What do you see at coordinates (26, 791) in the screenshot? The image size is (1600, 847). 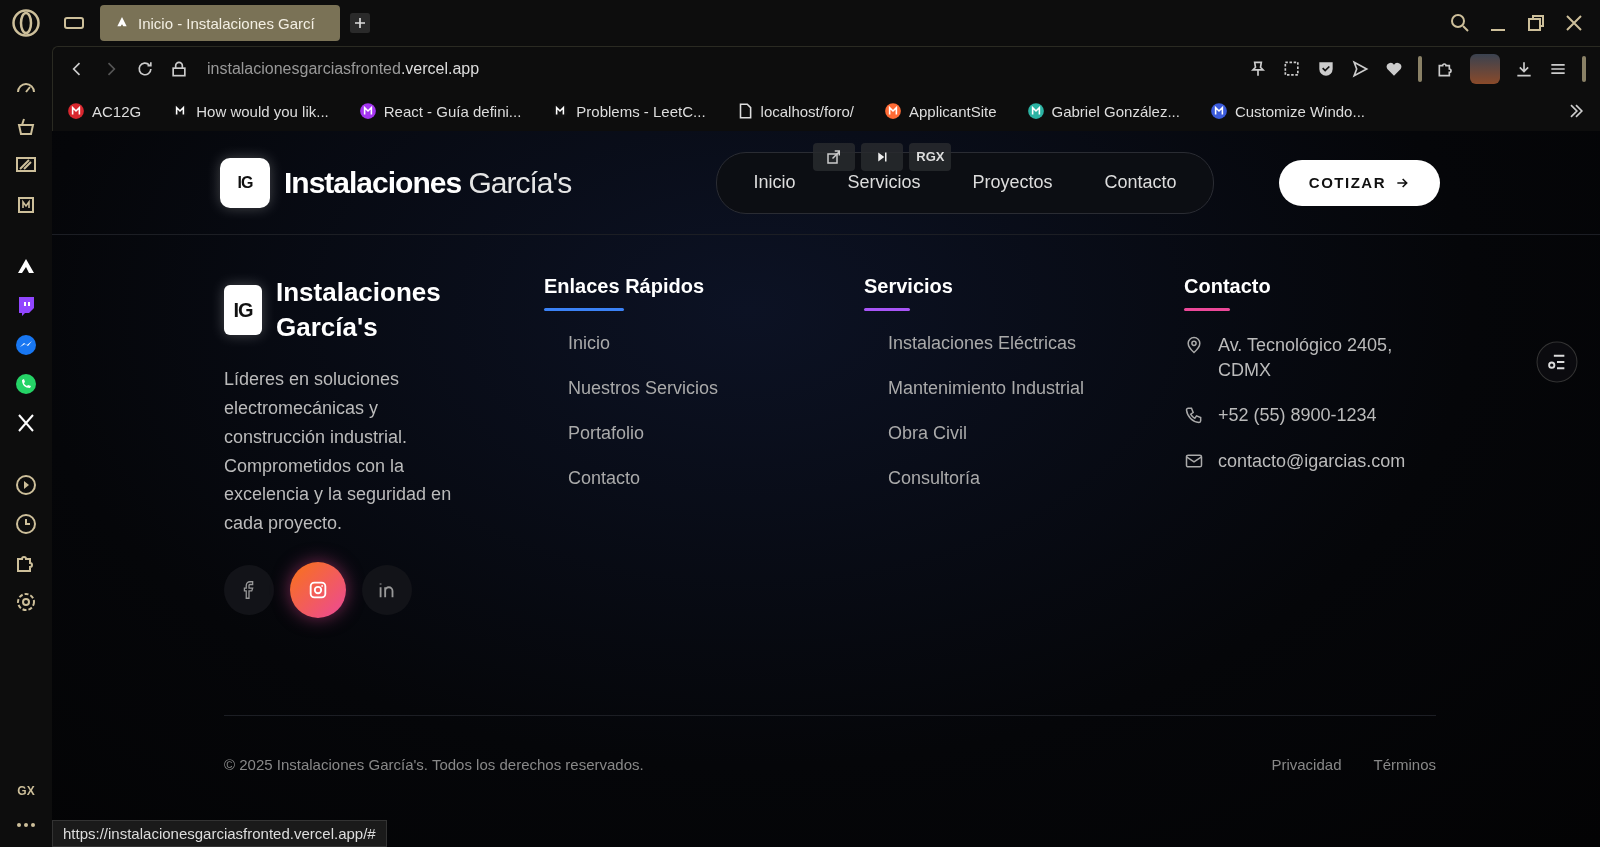 I see `gx-label: GX` at bounding box center [26, 791].